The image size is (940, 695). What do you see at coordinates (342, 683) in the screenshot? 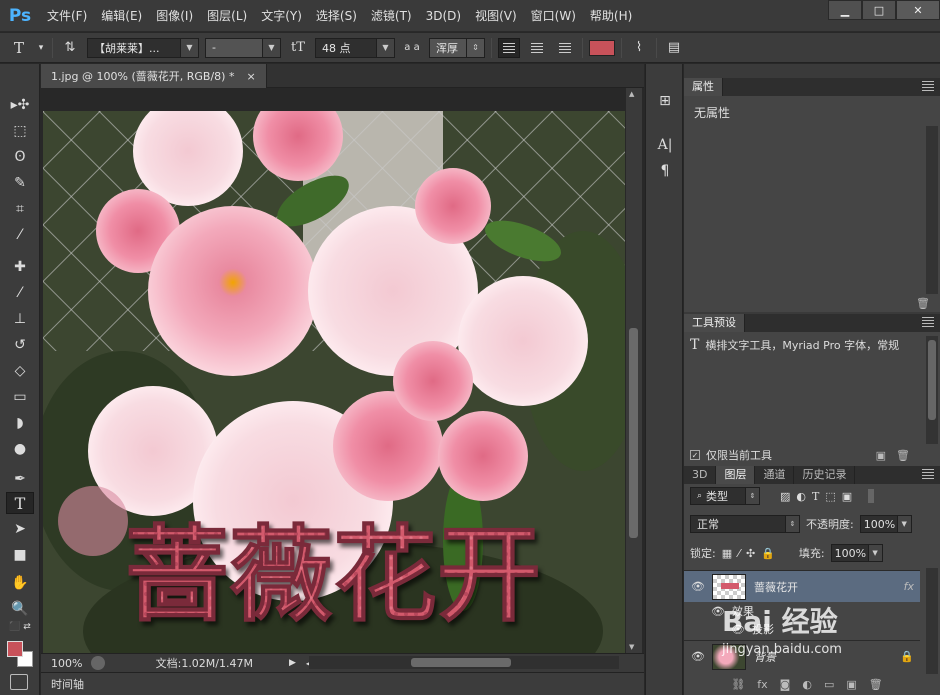
I see `timeline-panel-tab: 时间轴` at bounding box center [342, 683].